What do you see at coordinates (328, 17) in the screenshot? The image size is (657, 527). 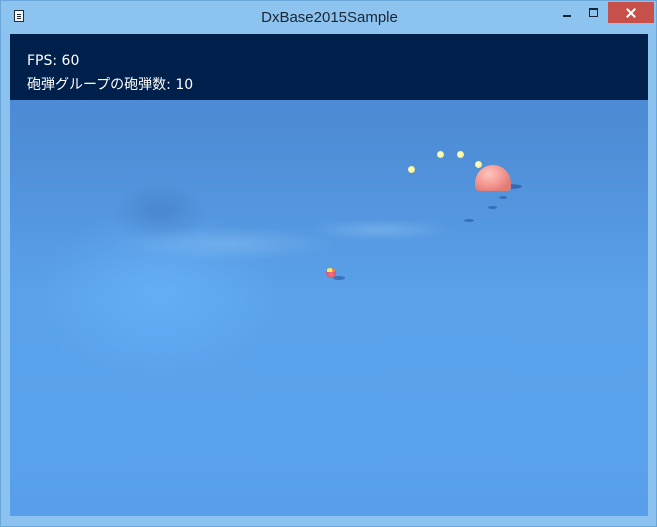 I see `title-bar: DxBase2015Sample` at bounding box center [328, 17].